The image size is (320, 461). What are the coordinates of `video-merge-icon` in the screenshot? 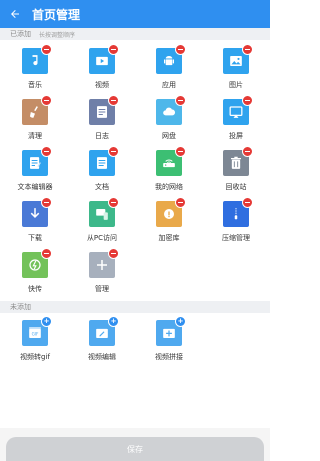 It's located at (169, 333).